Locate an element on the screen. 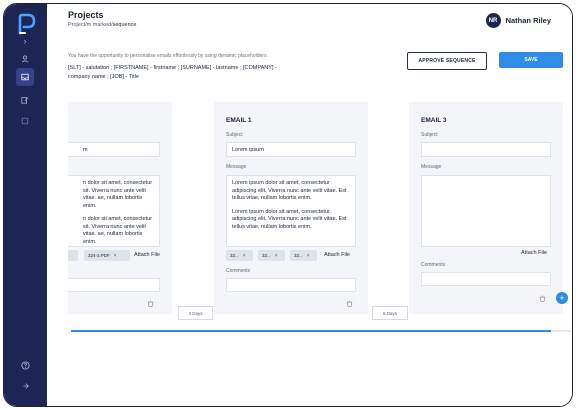  breadcrumb-current: sequence is located at coordinates (124, 25).